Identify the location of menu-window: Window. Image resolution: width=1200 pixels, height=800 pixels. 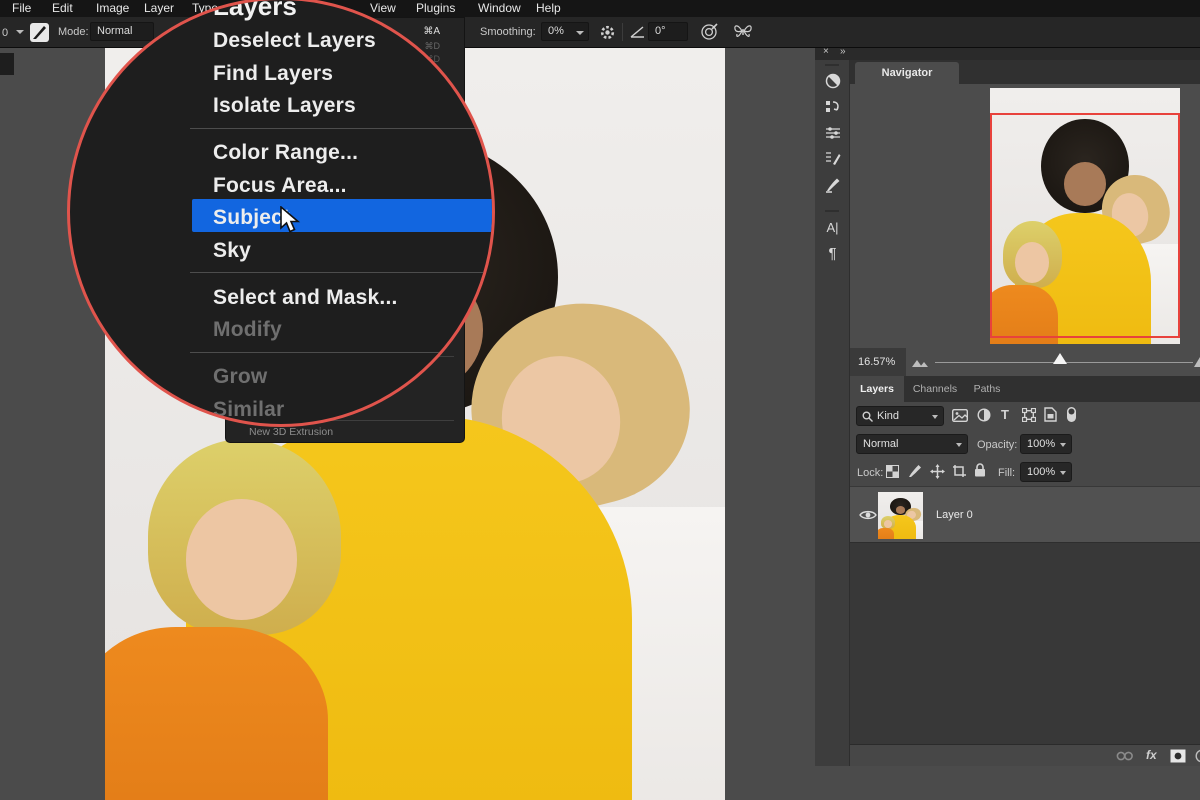
(499, 8).